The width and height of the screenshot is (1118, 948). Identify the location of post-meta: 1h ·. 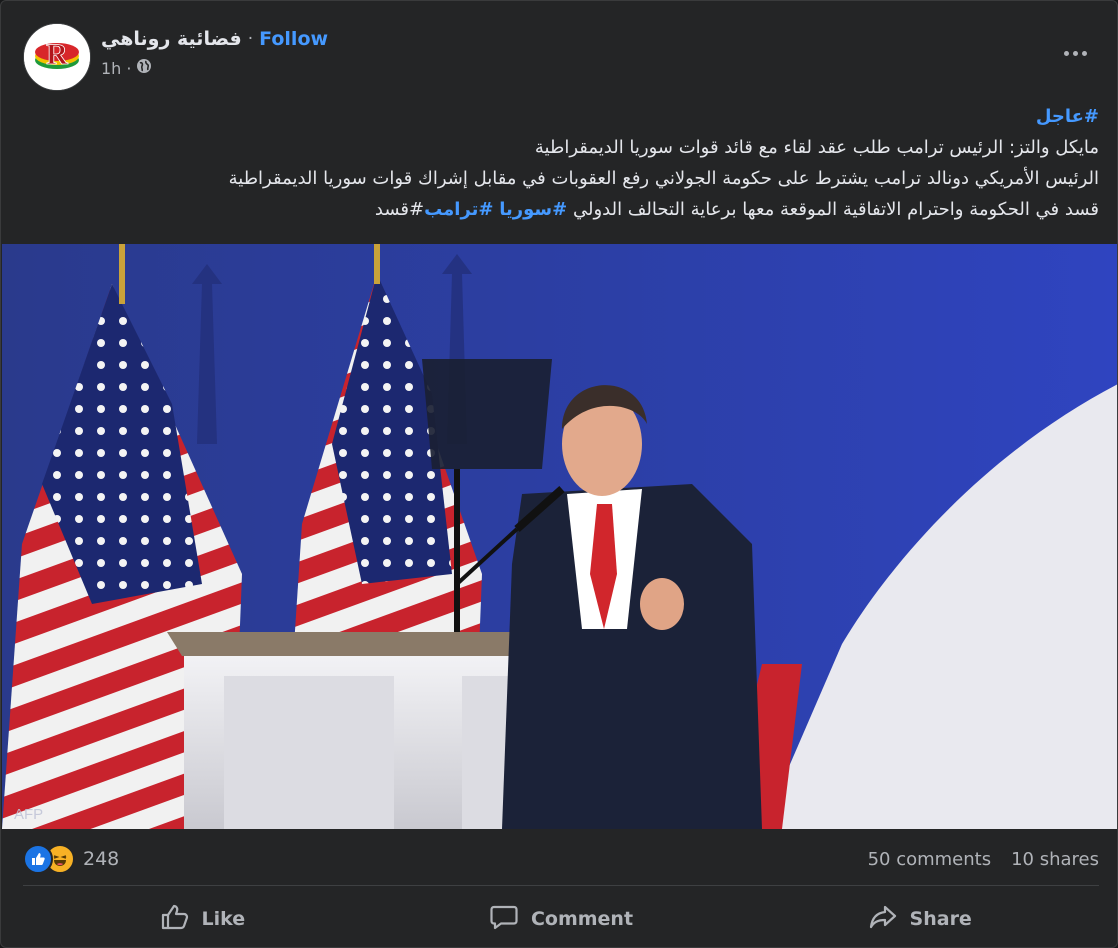
(126, 68).